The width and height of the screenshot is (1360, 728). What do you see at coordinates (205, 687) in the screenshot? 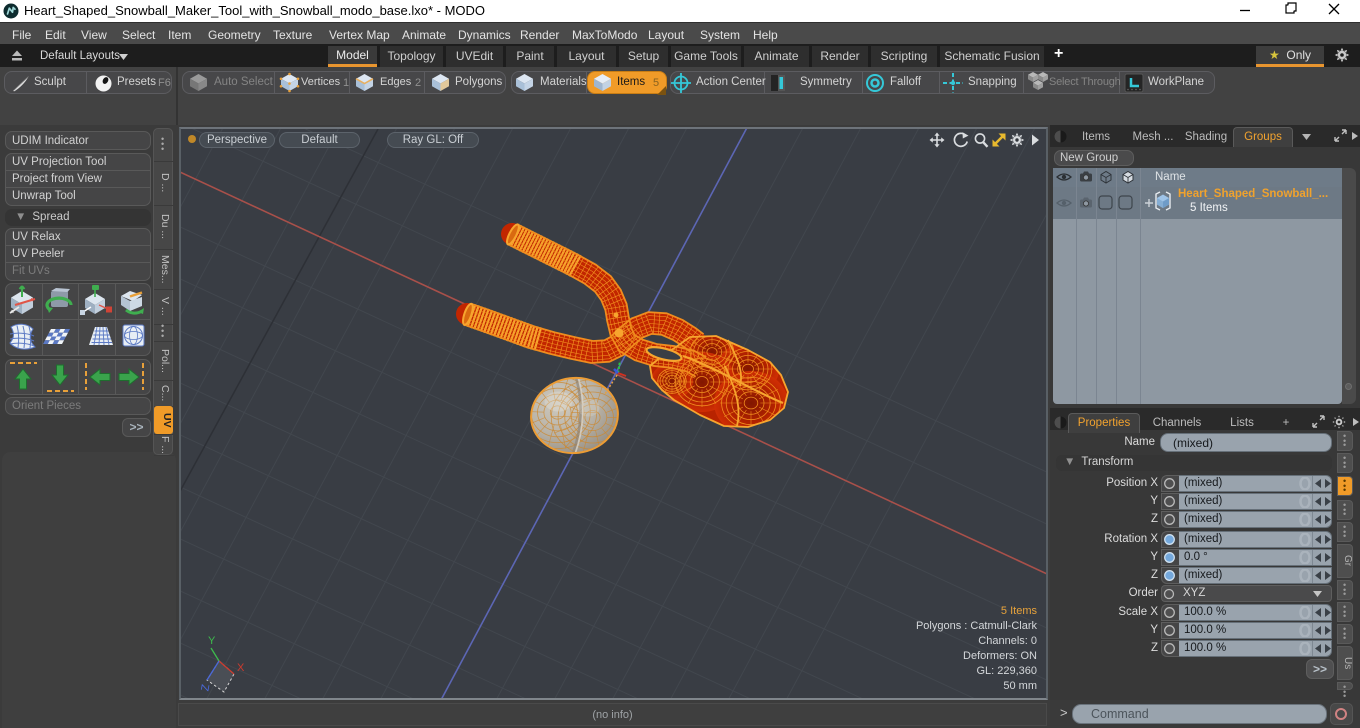
I see `svg-text: Z` at bounding box center [205, 687].